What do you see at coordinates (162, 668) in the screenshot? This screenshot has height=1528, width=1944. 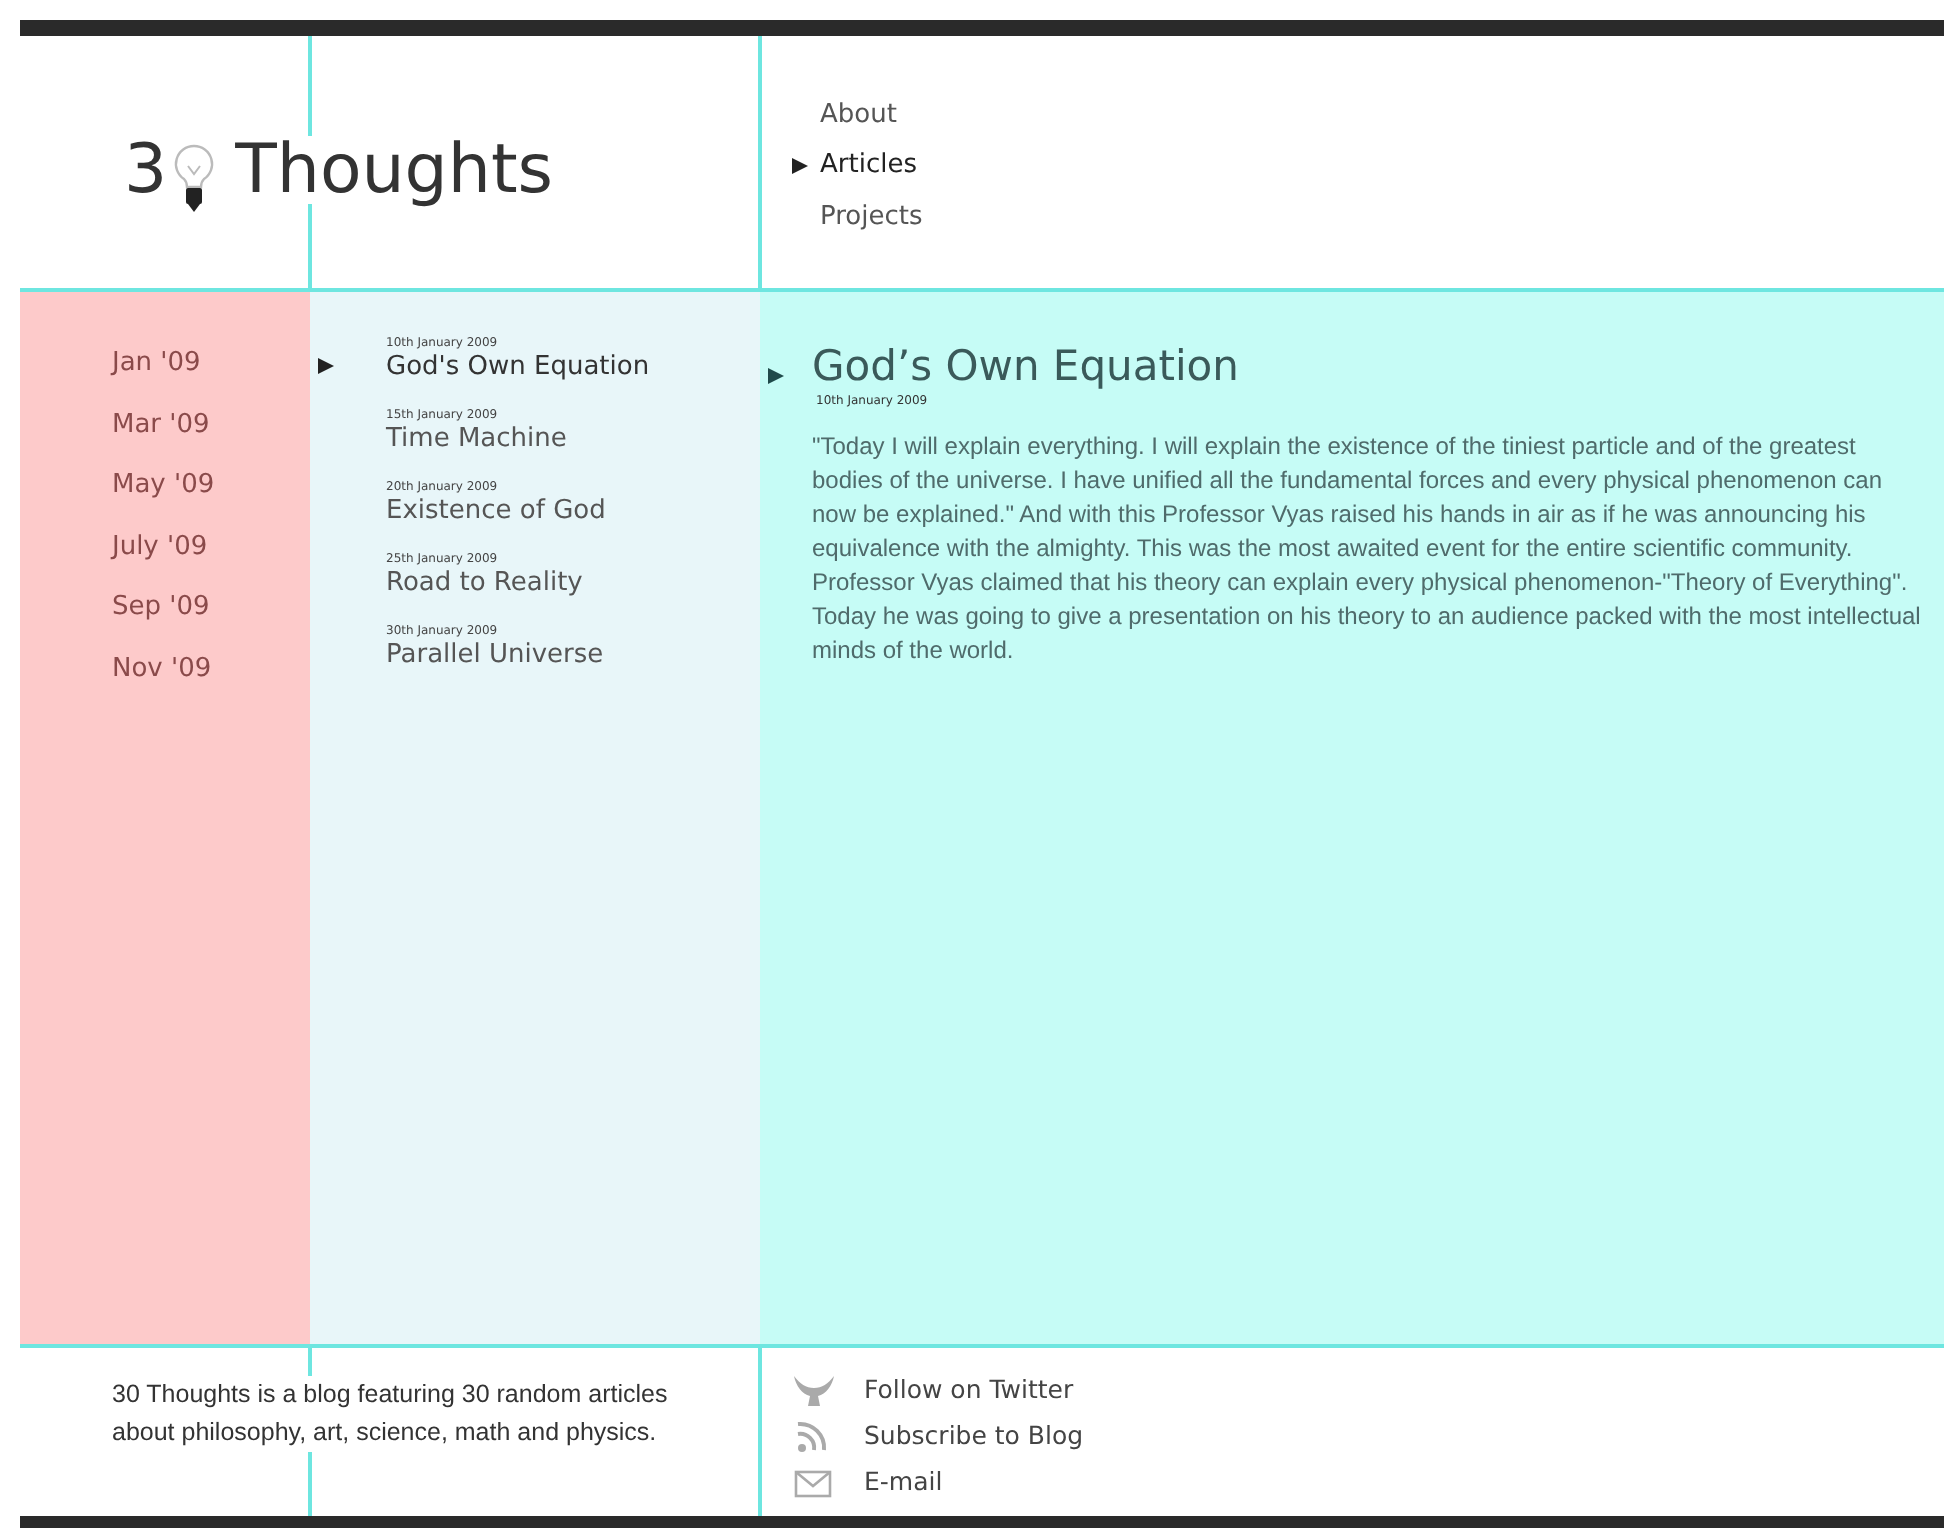 I see `archive-link: Nov '09` at bounding box center [162, 668].